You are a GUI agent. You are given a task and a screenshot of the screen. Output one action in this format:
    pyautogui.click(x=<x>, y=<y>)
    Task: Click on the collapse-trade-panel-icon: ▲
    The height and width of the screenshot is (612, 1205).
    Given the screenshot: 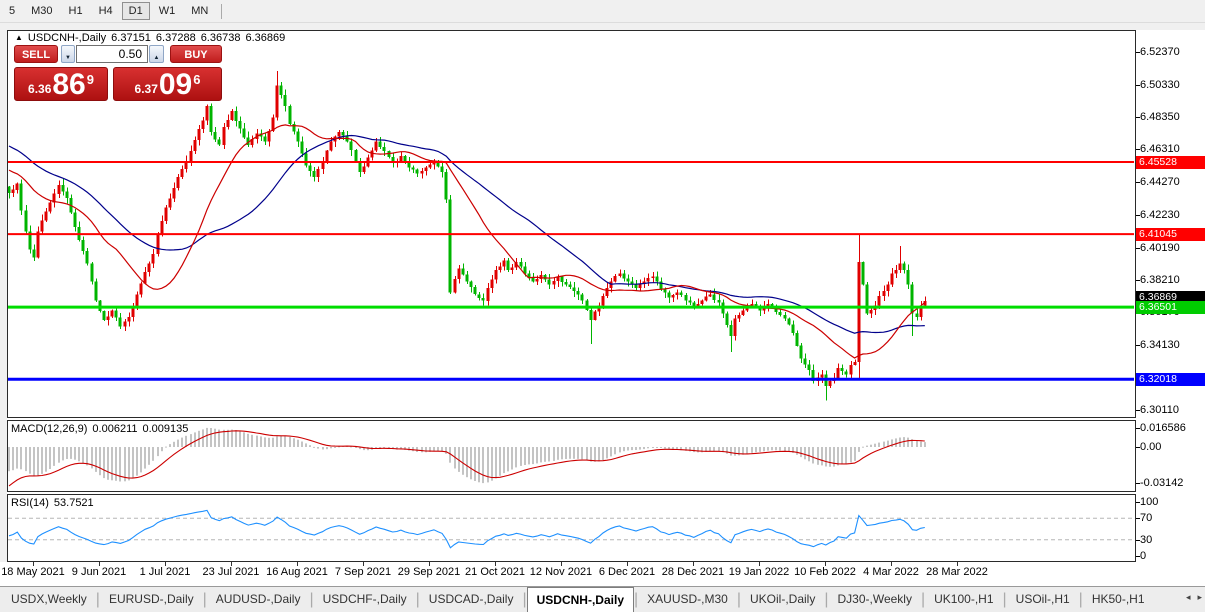 What is the action you would take?
    pyautogui.click(x=19, y=38)
    